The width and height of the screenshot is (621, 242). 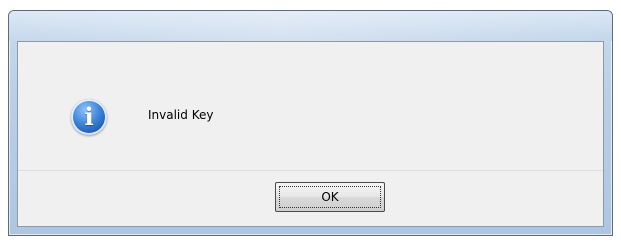 I want to click on ok-button-label: OK, so click(x=330, y=197).